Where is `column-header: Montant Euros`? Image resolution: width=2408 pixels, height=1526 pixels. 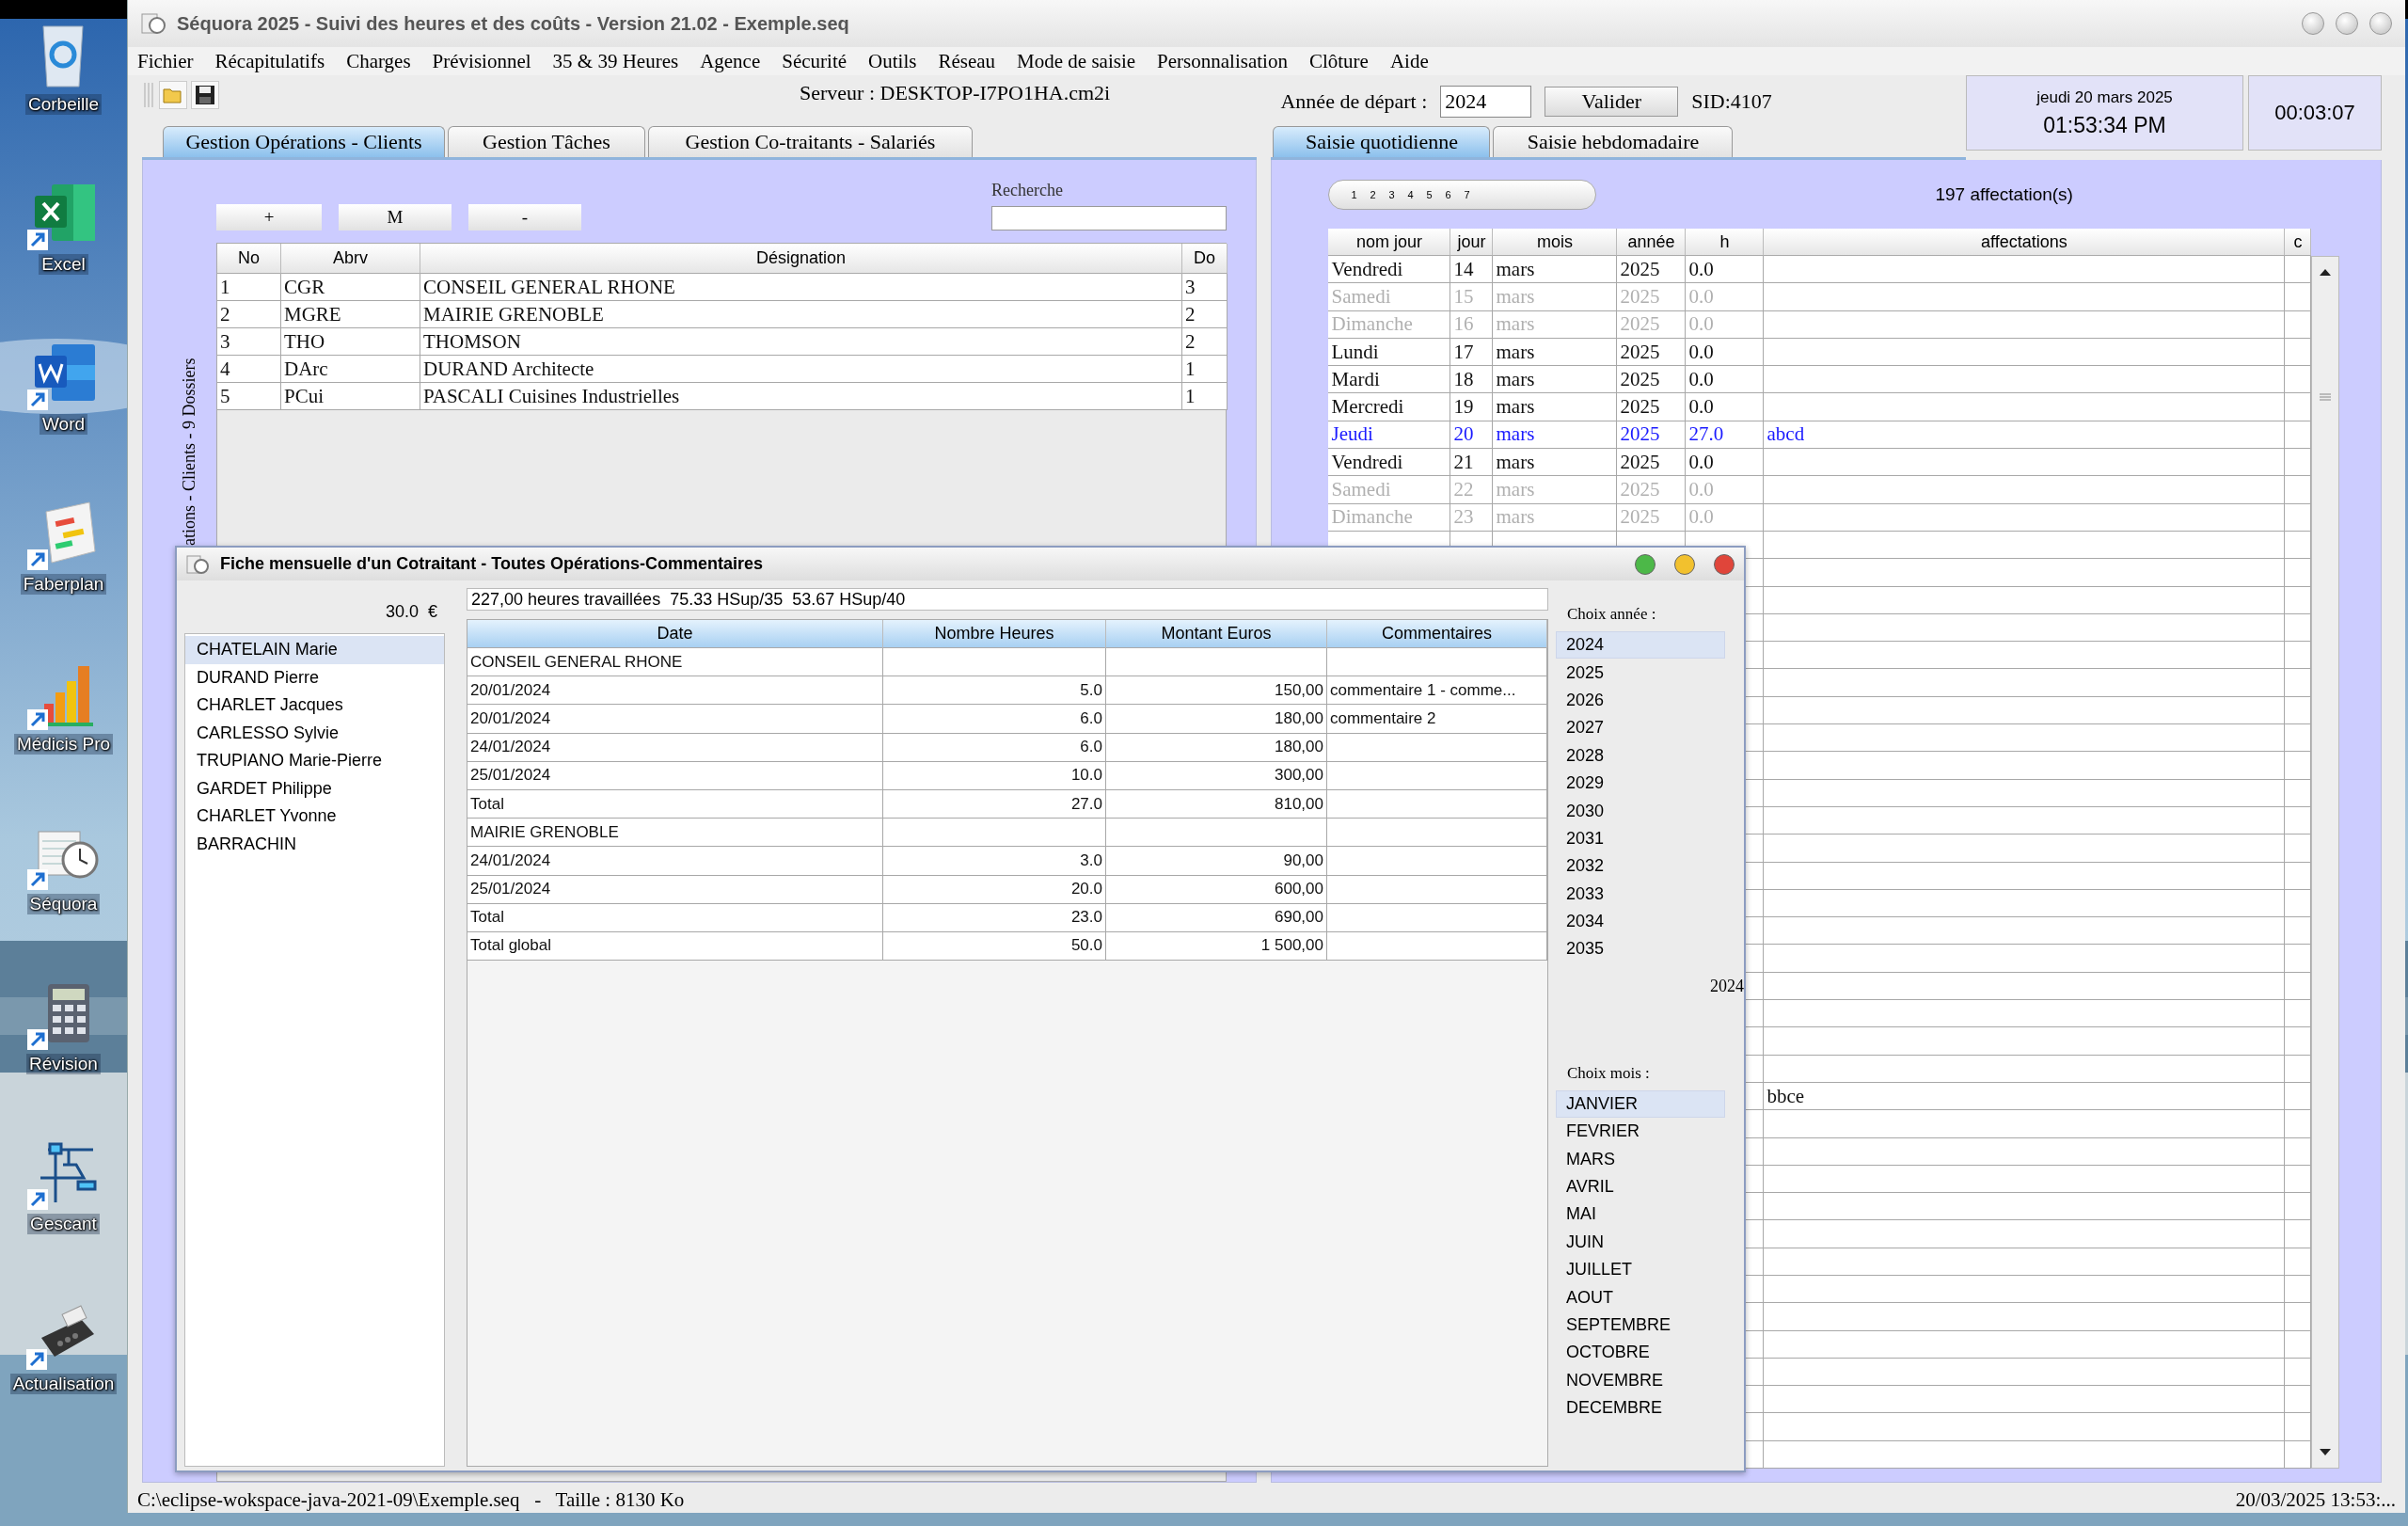 column-header: Montant Euros is located at coordinates (1217, 634).